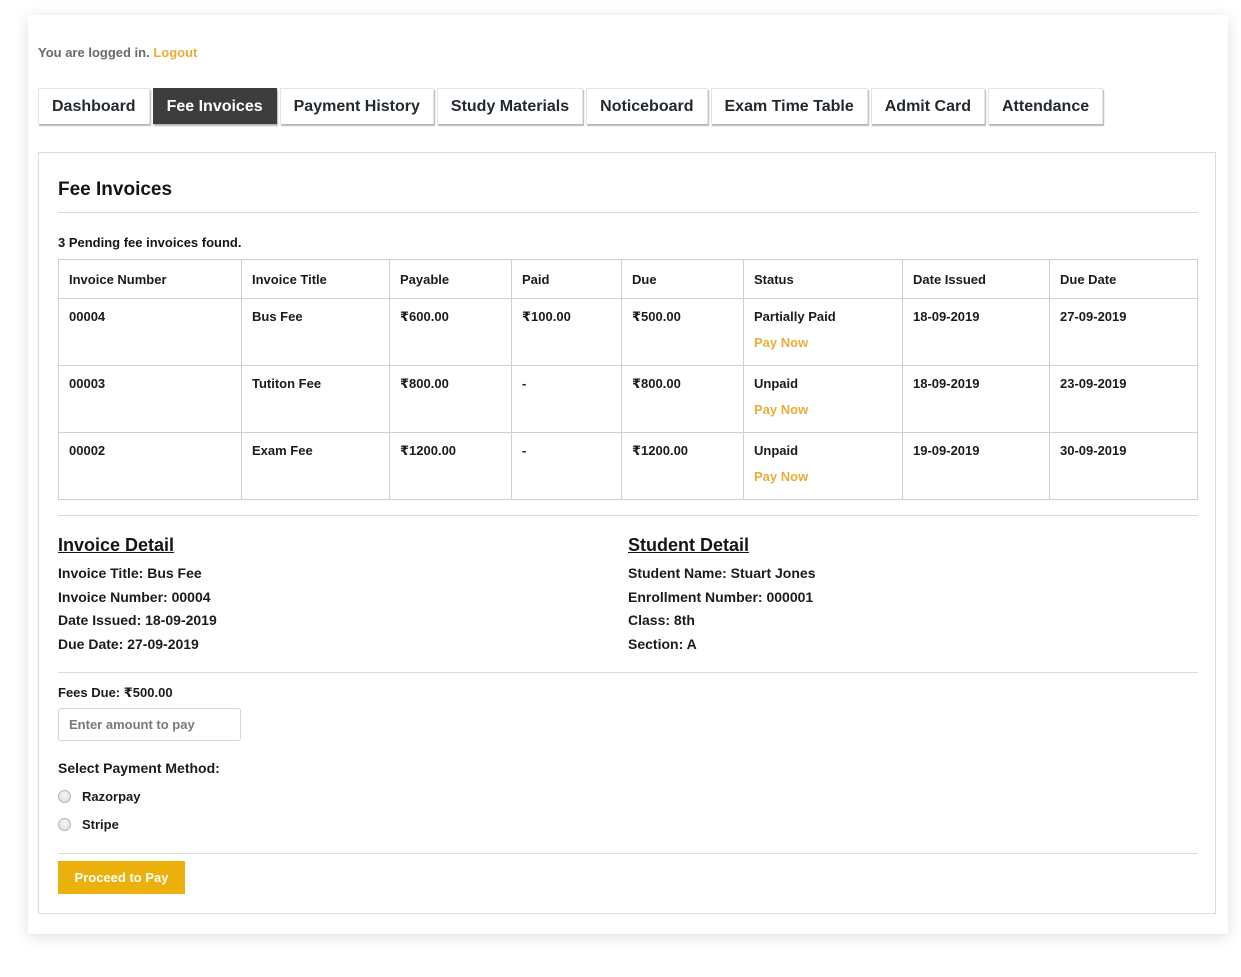 The height and width of the screenshot is (977, 1241). I want to click on column-header-due: Due, so click(682, 279).